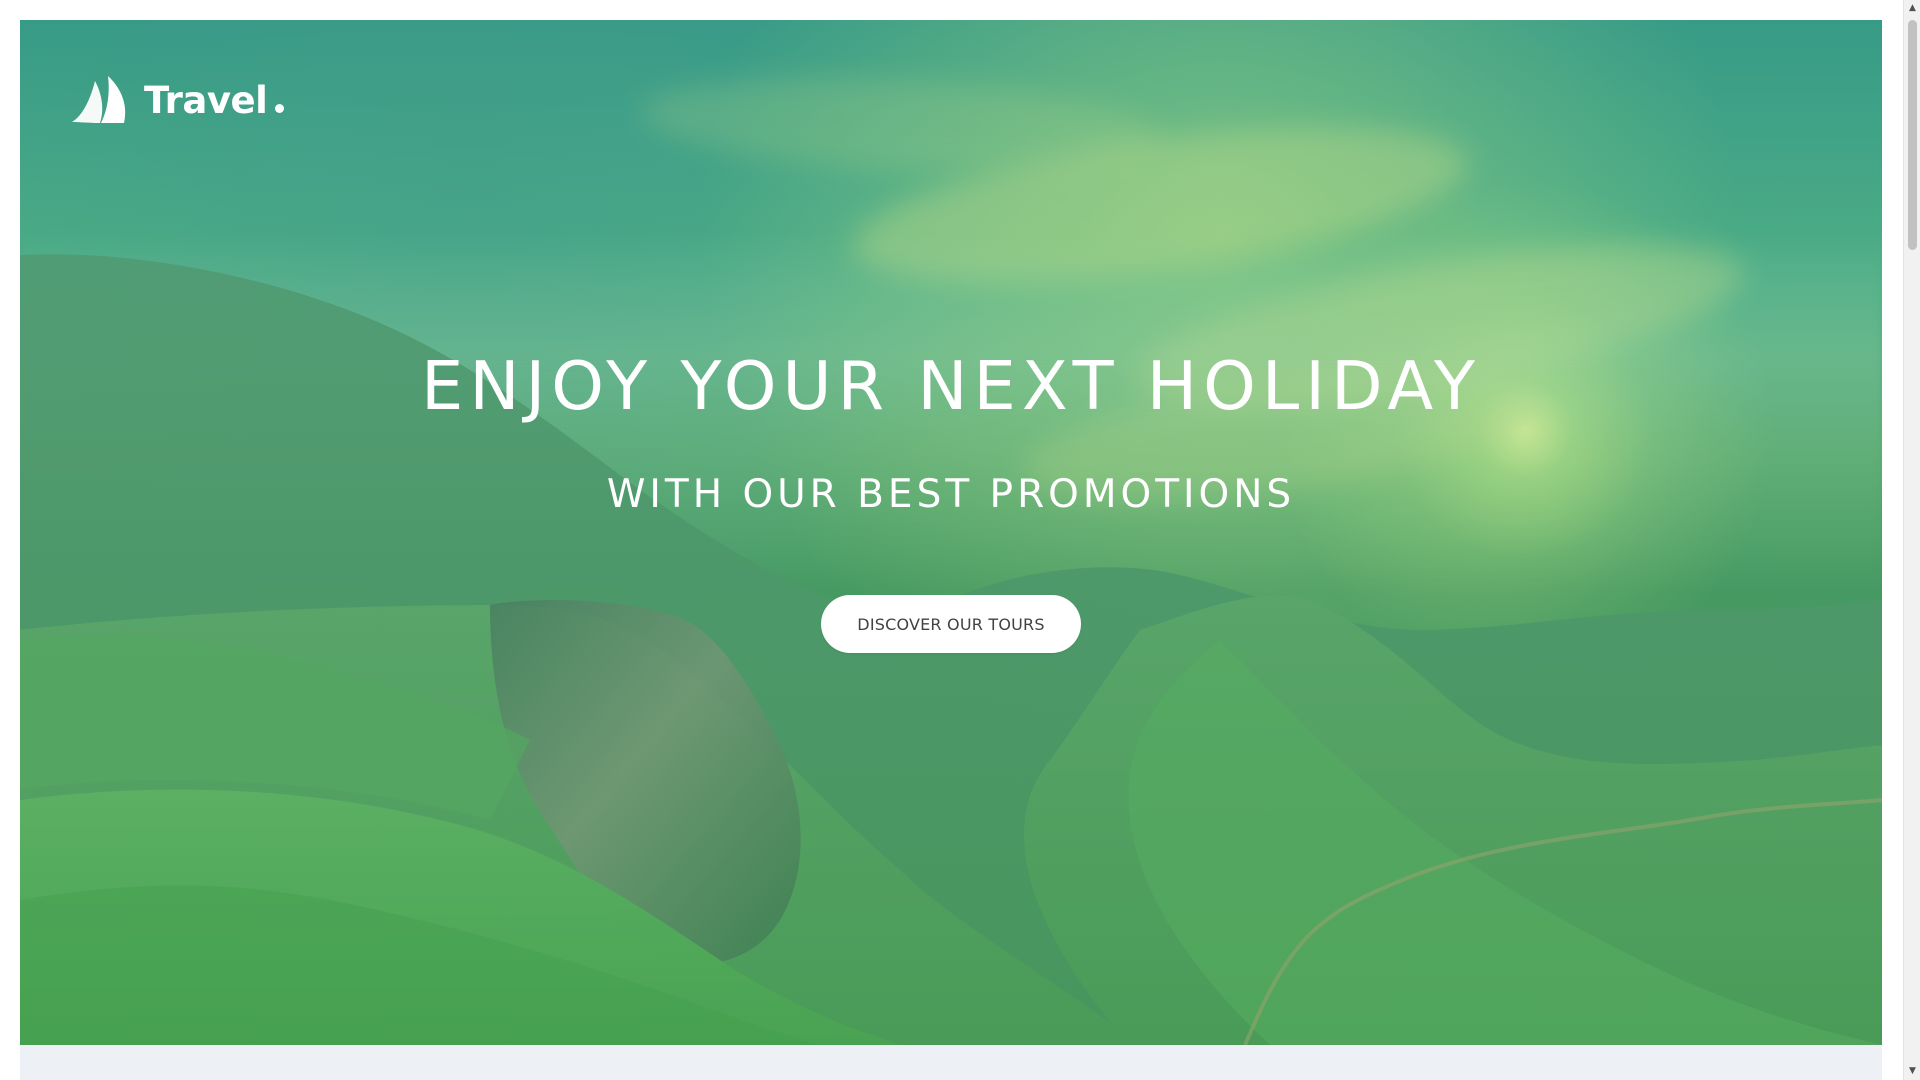 The width and height of the screenshot is (1920, 1080). Describe the element at coordinates (951, 624) in the screenshot. I see `discover-tours-button: DISCOVER OUR TOURS` at that location.